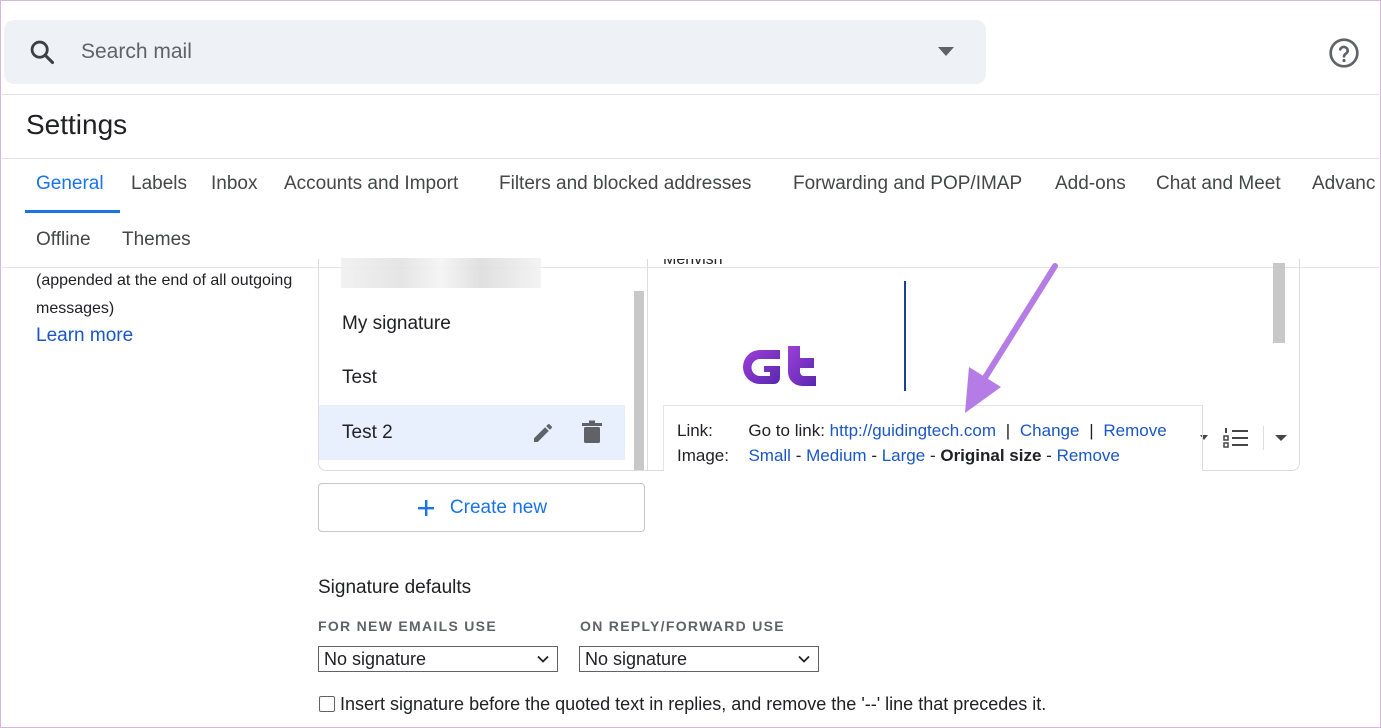 Image resolution: width=1381 pixels, height=728 pixels. I want to click on signature-item: My signature, so click(472, 323).